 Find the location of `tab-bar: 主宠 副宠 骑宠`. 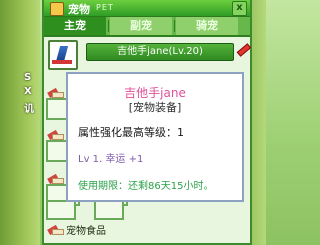

tab-bar: 主宠 副宠 骑宠 is located at coordinates (147, 27).